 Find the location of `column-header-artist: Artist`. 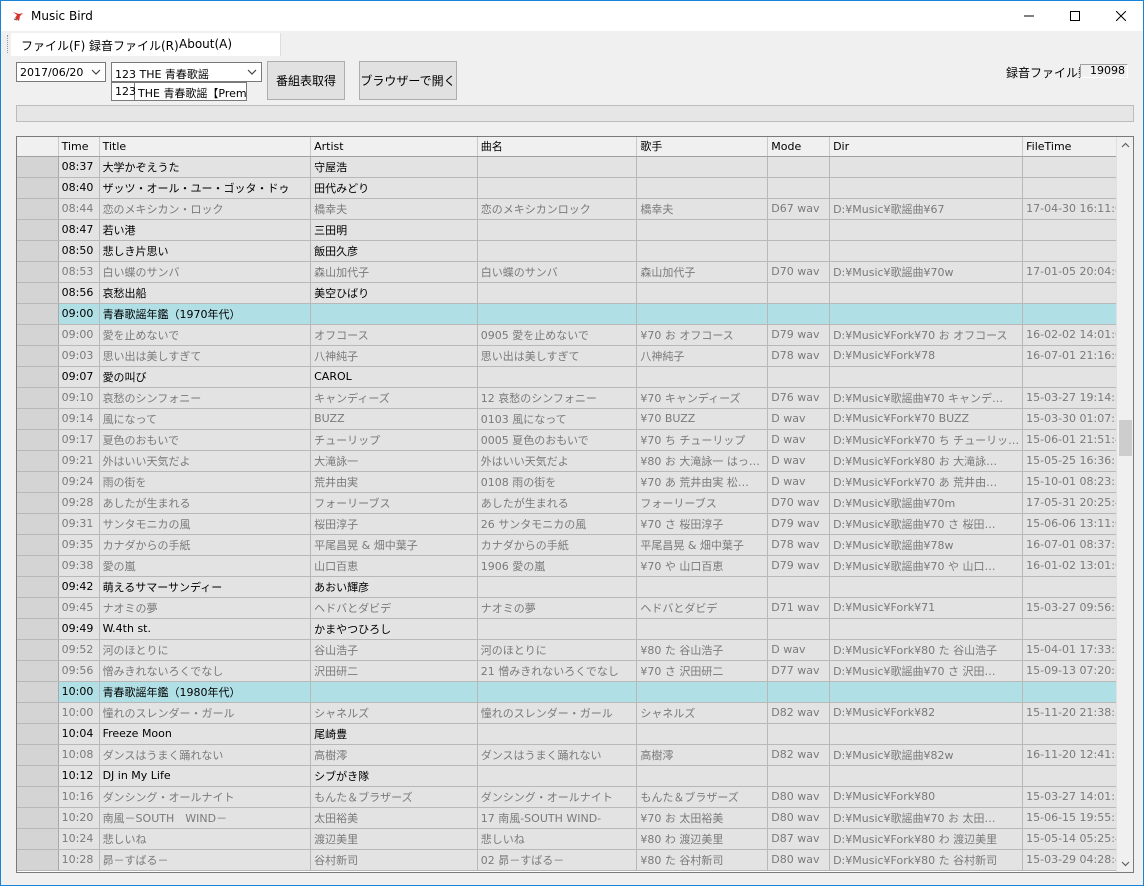

column-header-artist: Artist is located at coordinates (394, 147).